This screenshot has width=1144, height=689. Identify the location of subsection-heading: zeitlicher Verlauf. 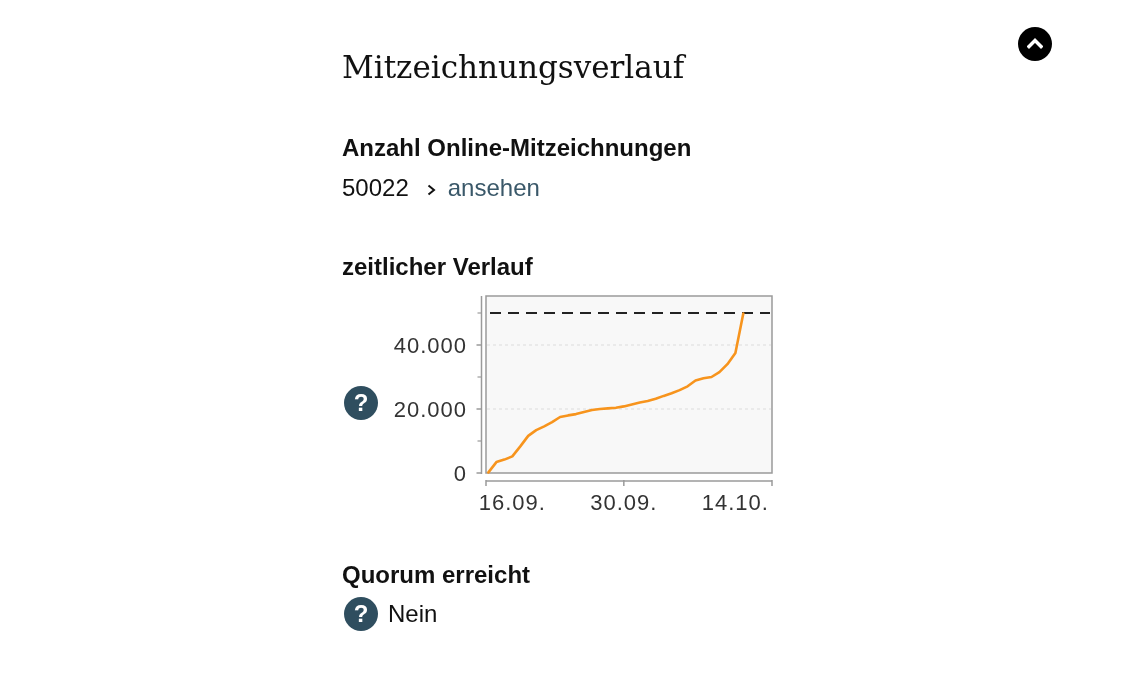
(437, 267).